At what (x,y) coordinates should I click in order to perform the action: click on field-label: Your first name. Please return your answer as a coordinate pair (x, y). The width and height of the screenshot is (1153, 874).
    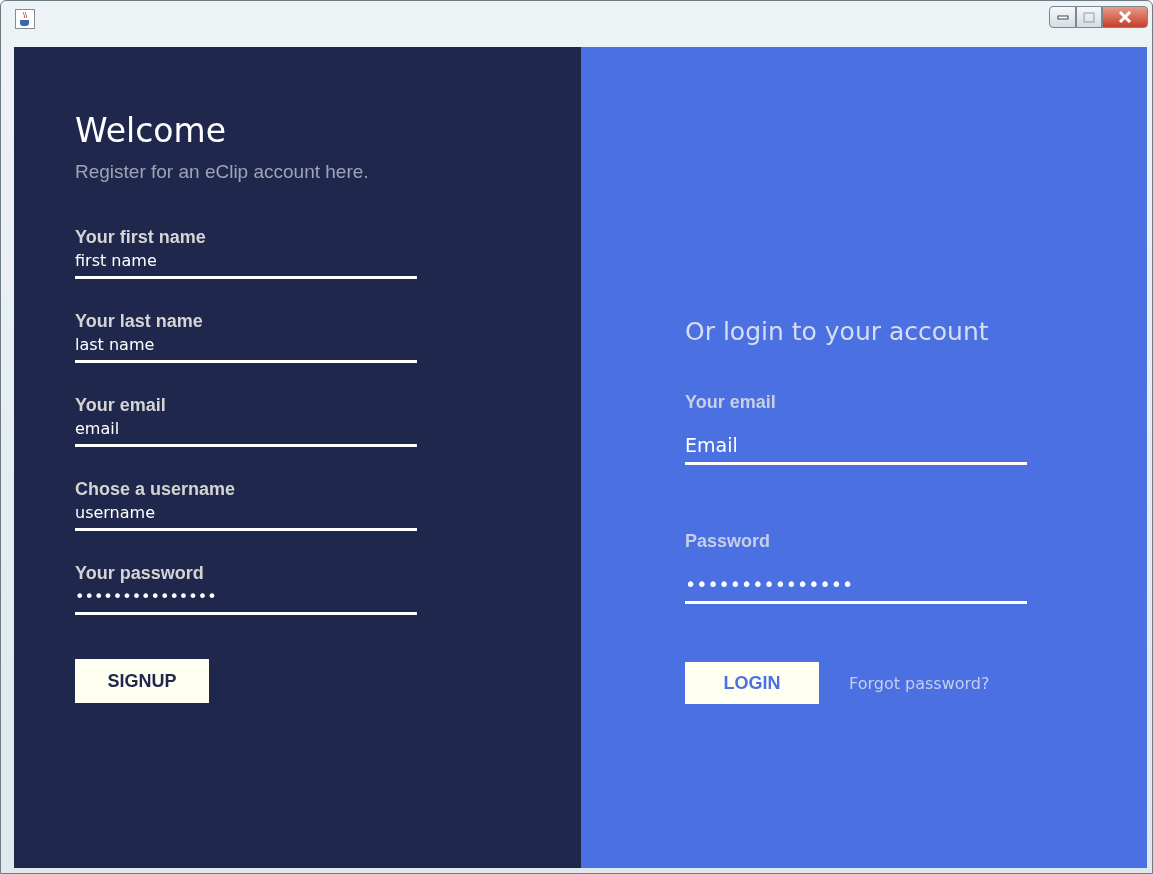
    Looking at the image, I should click on (141, 237).